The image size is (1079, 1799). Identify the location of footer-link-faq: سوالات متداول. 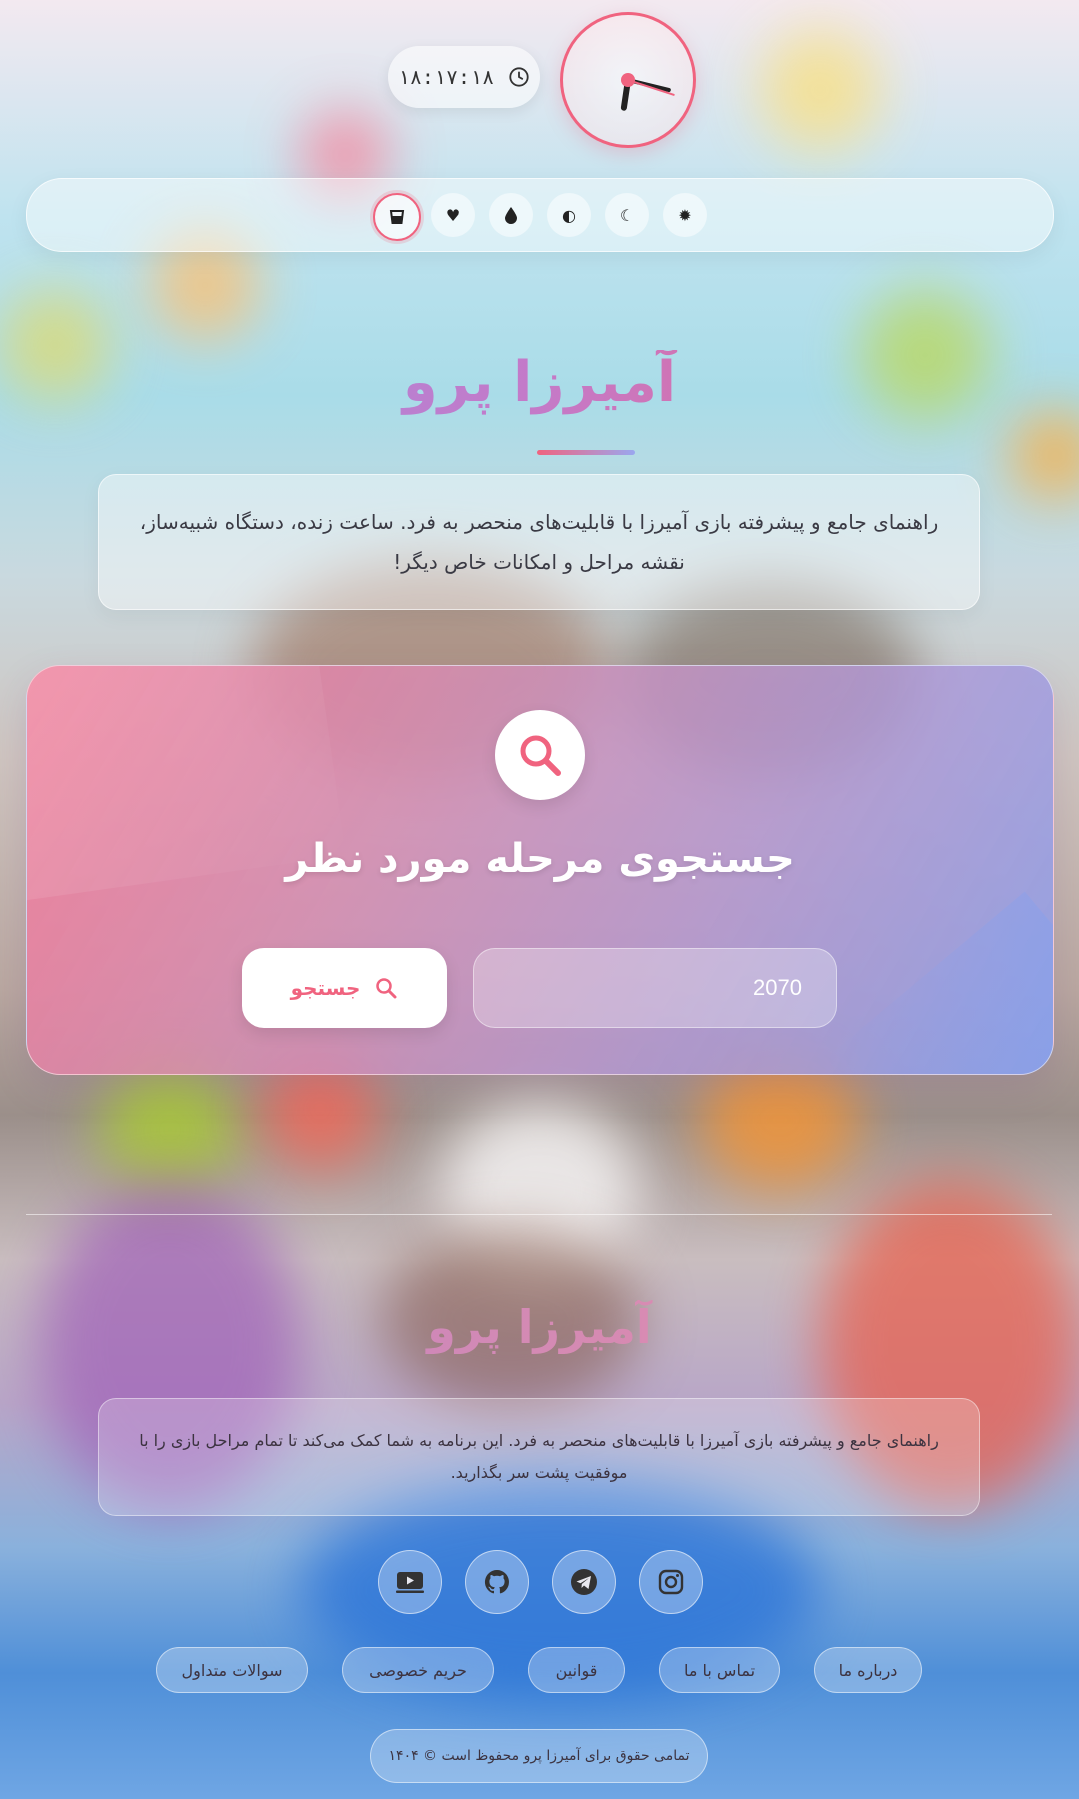
(232, 1670).